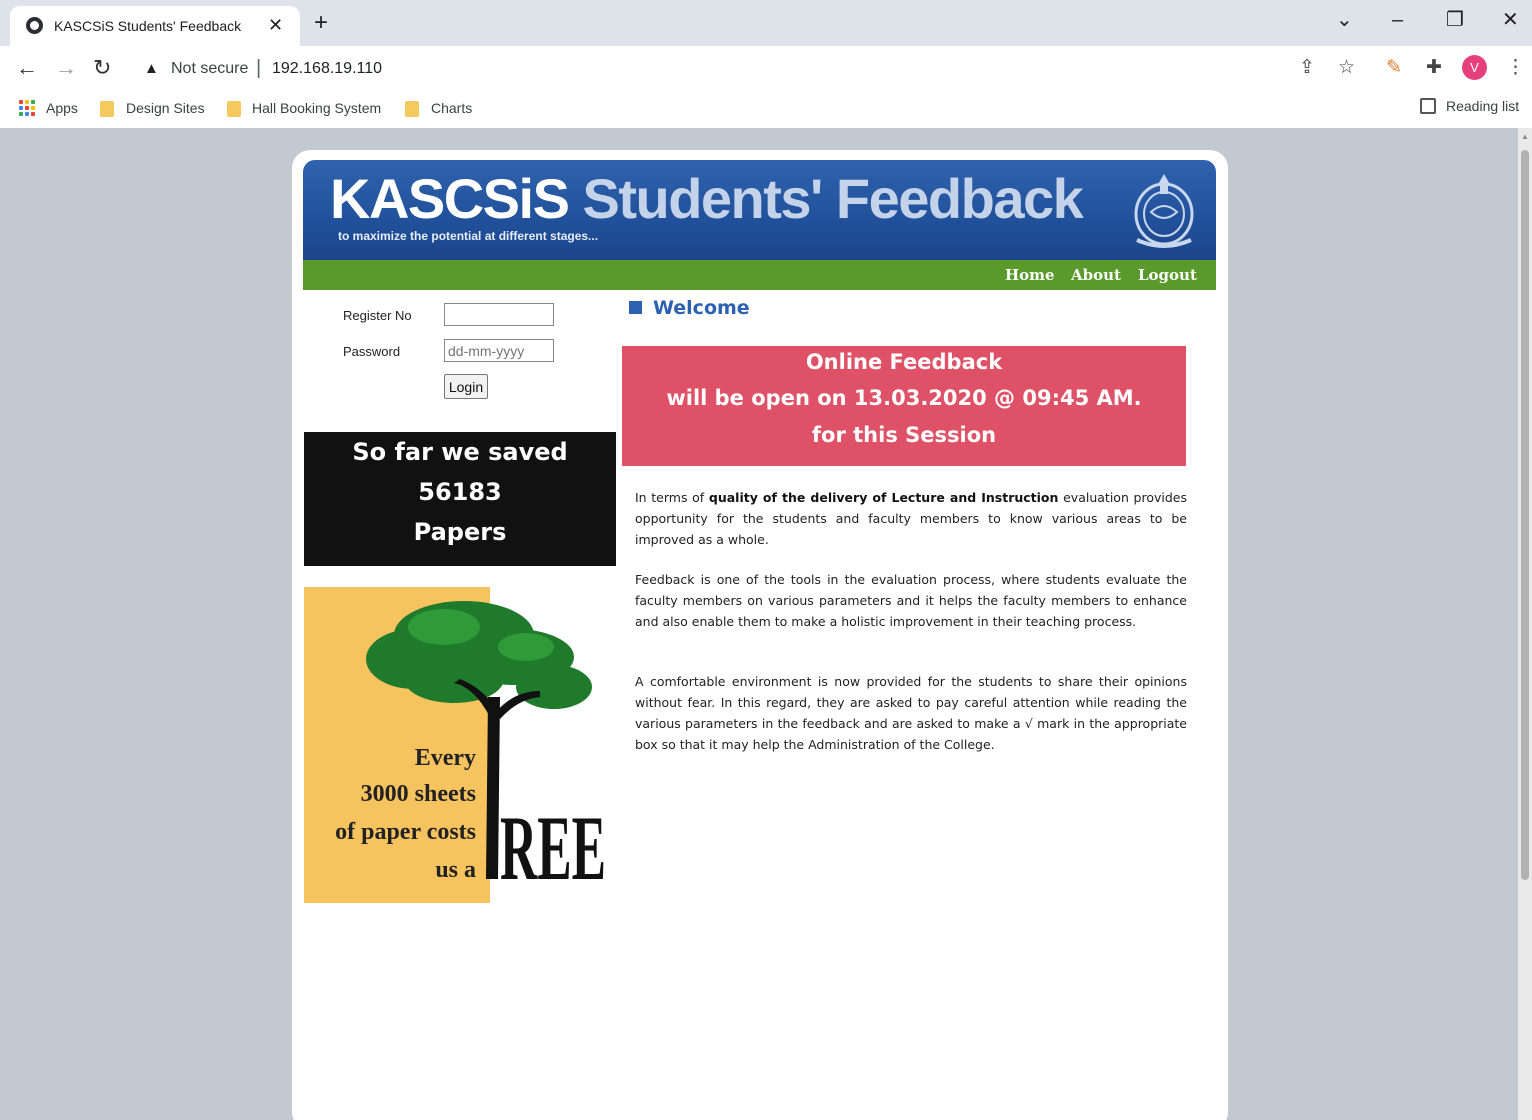 This screenshot has height=1120, width=1532. What do you see at coordinates (635, 307) in the screenshot?
I see `welcome-bullet-icon` at bounding box center [635, 307].